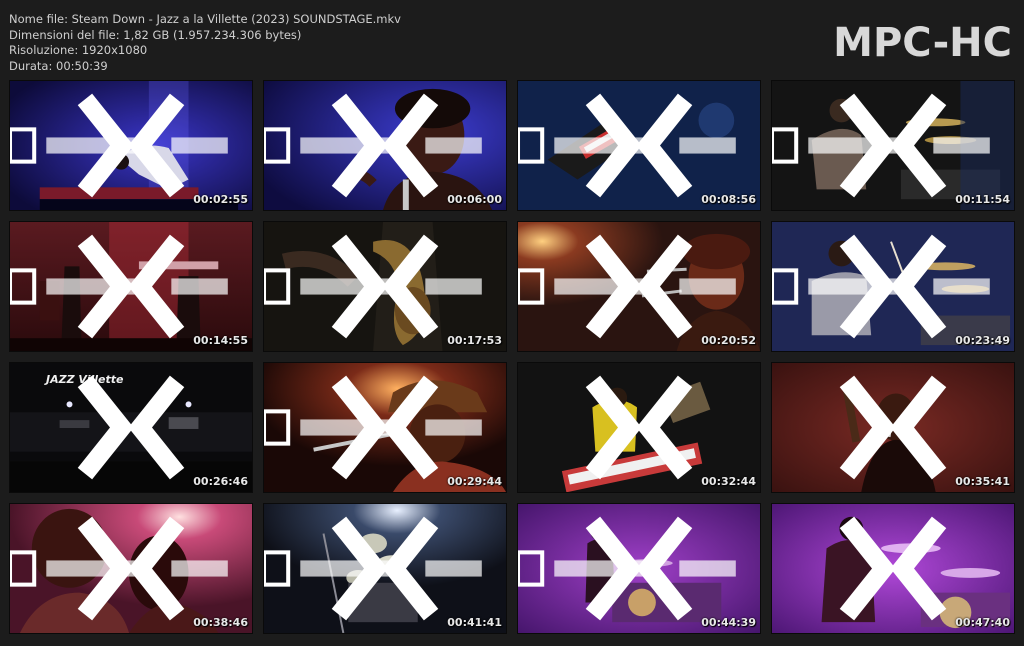 The width and height of the screenshot is (1024, 646). I want to click on timestamp: 00:11:54, so click(982, 199).